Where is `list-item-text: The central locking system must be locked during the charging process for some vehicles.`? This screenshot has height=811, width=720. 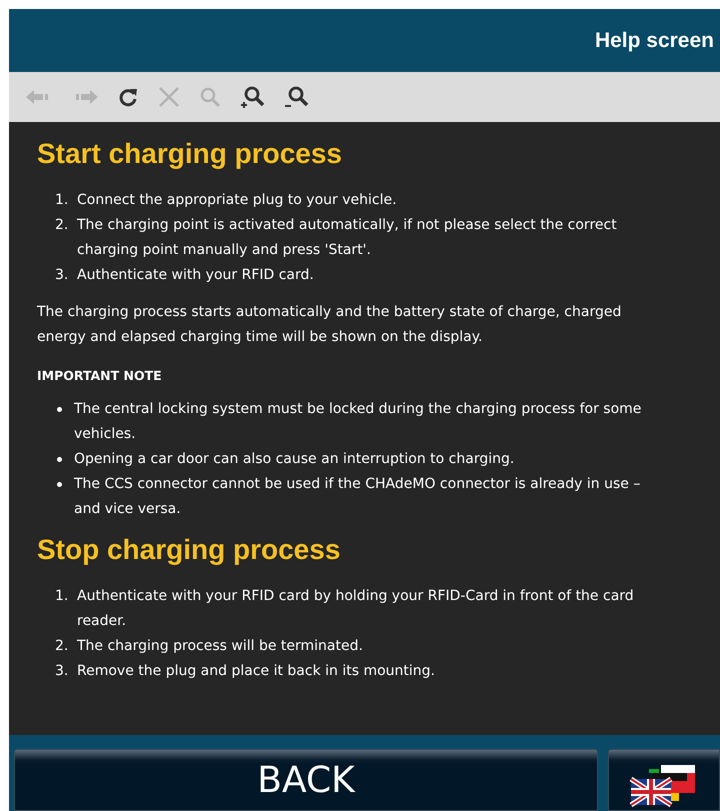
list-item-text: The central locking system must be locked during the charging process for some vehicles. is located at coordinates (358, 422).